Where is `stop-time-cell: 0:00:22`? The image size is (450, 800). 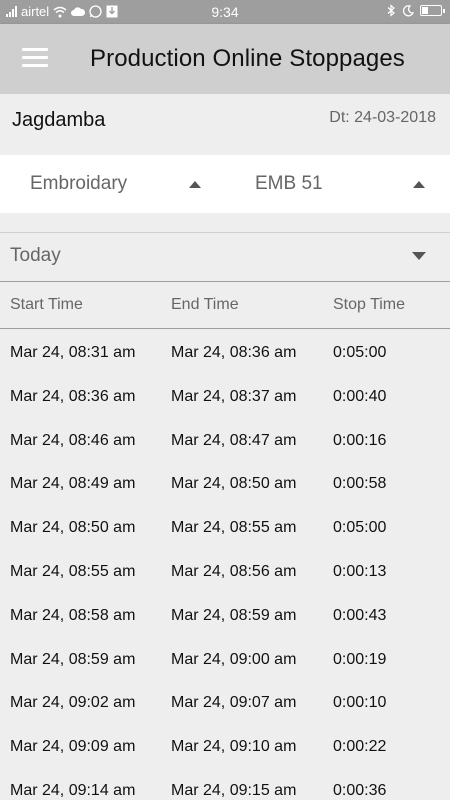
stop-time-cell: 0:00:22 is located at coordinates (360, 747).